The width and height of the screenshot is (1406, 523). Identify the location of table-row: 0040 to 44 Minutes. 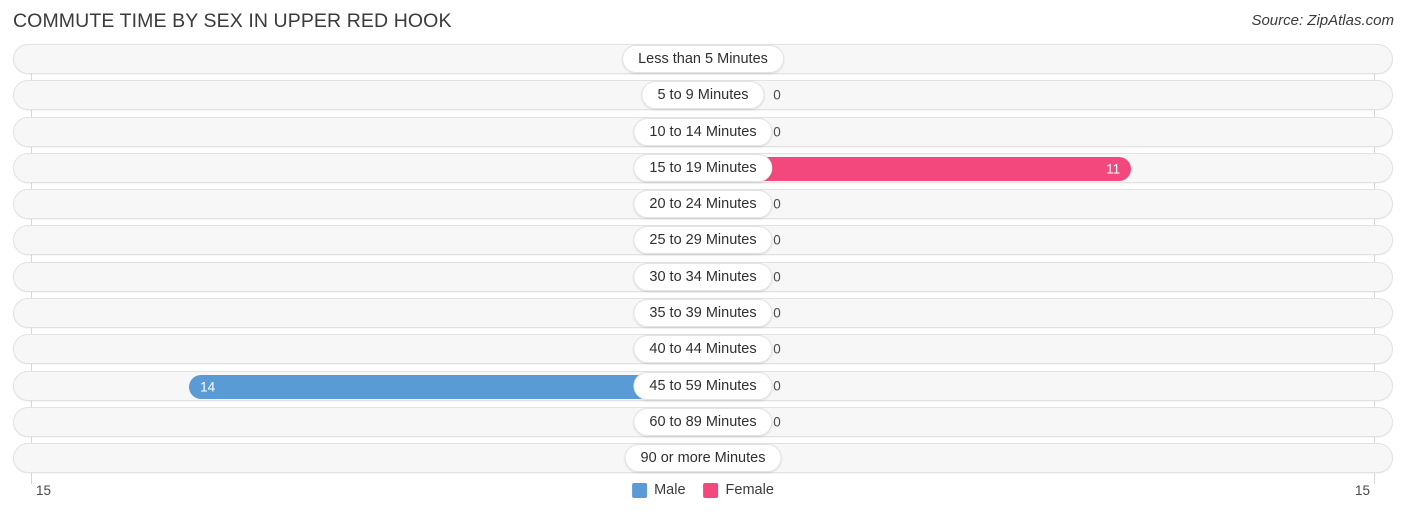
(703, 349).